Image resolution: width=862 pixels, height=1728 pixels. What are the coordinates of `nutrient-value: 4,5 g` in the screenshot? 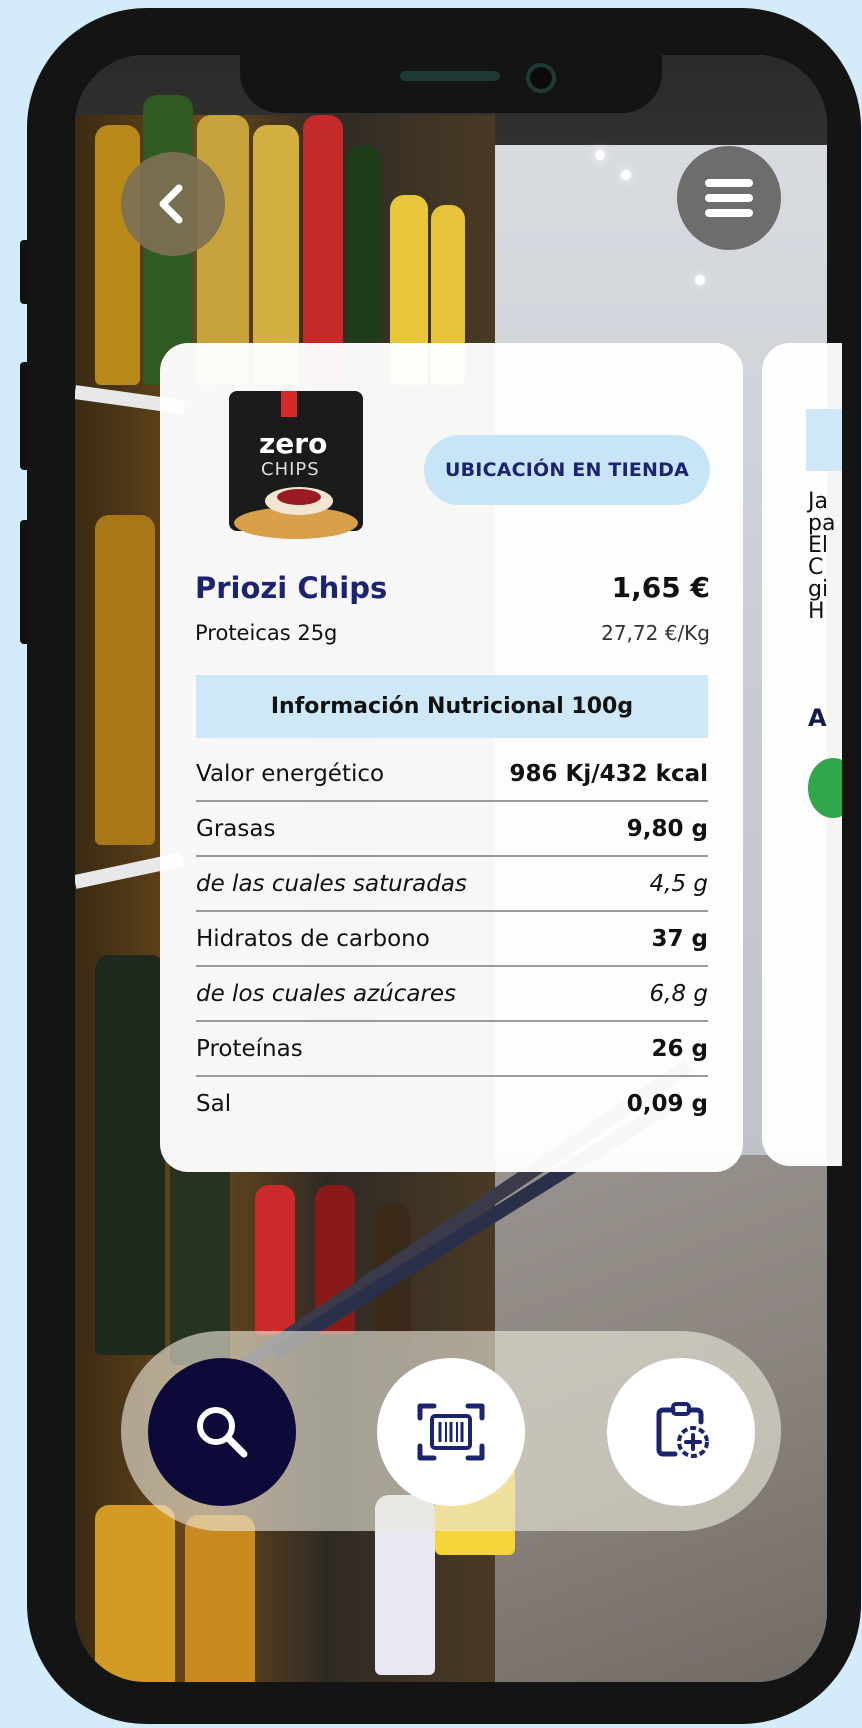 It's located at (679, 883).